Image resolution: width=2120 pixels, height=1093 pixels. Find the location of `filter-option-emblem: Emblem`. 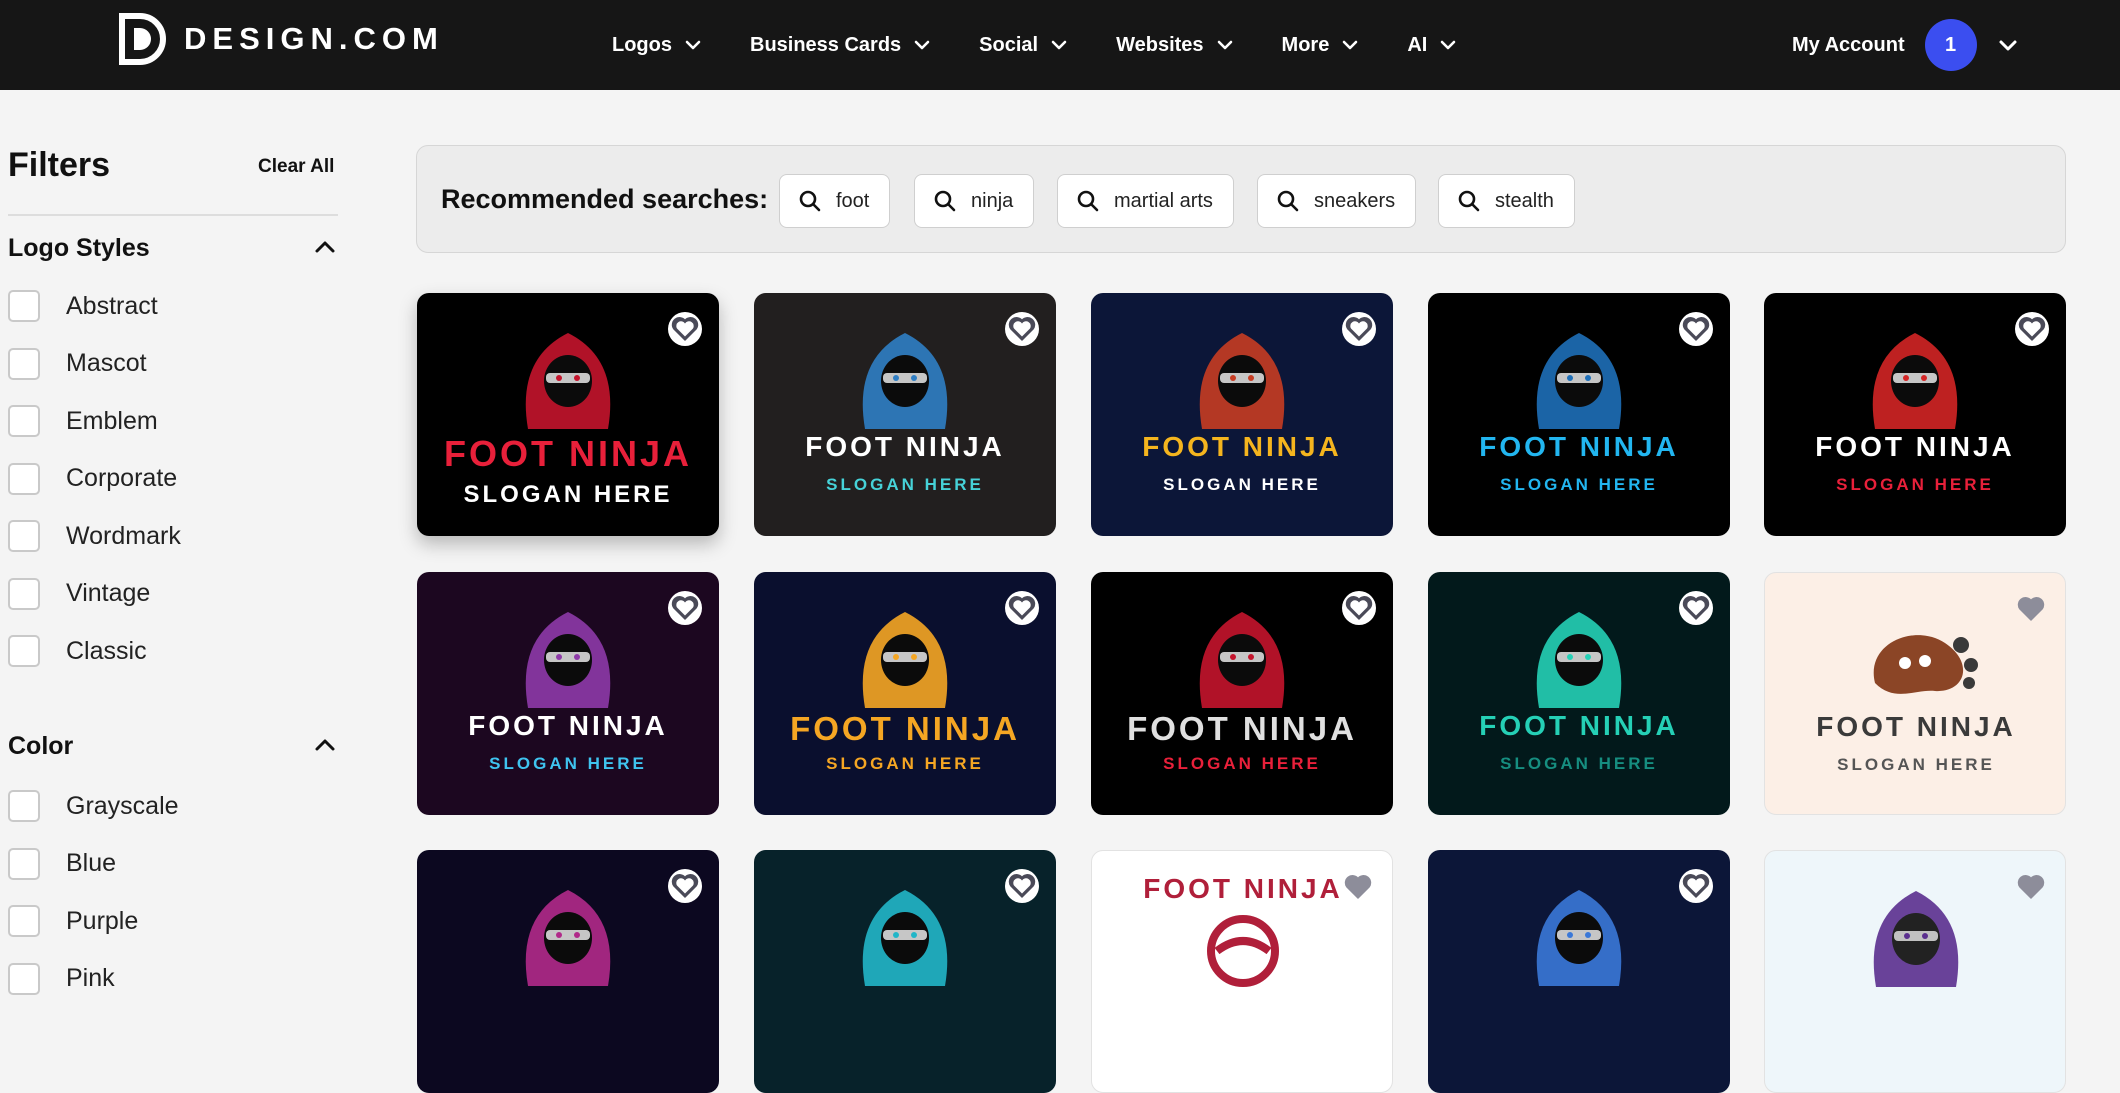

filter-option-emblem: Emblem is located at coordinates (83, 421).